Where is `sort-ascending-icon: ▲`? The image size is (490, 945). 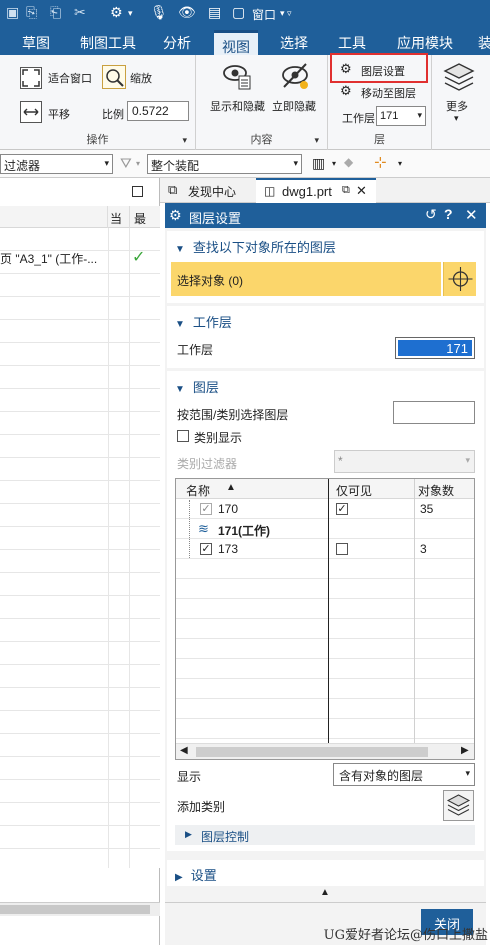 sort-ascending-icon: ▲ is located at coordinates (231, 487).